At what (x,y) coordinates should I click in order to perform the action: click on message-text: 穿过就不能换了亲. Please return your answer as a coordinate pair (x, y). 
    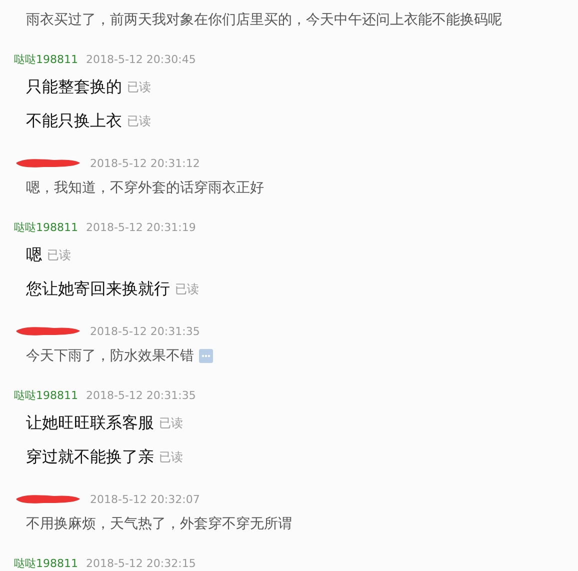
    Looking at the image, I should click on (90, 457).